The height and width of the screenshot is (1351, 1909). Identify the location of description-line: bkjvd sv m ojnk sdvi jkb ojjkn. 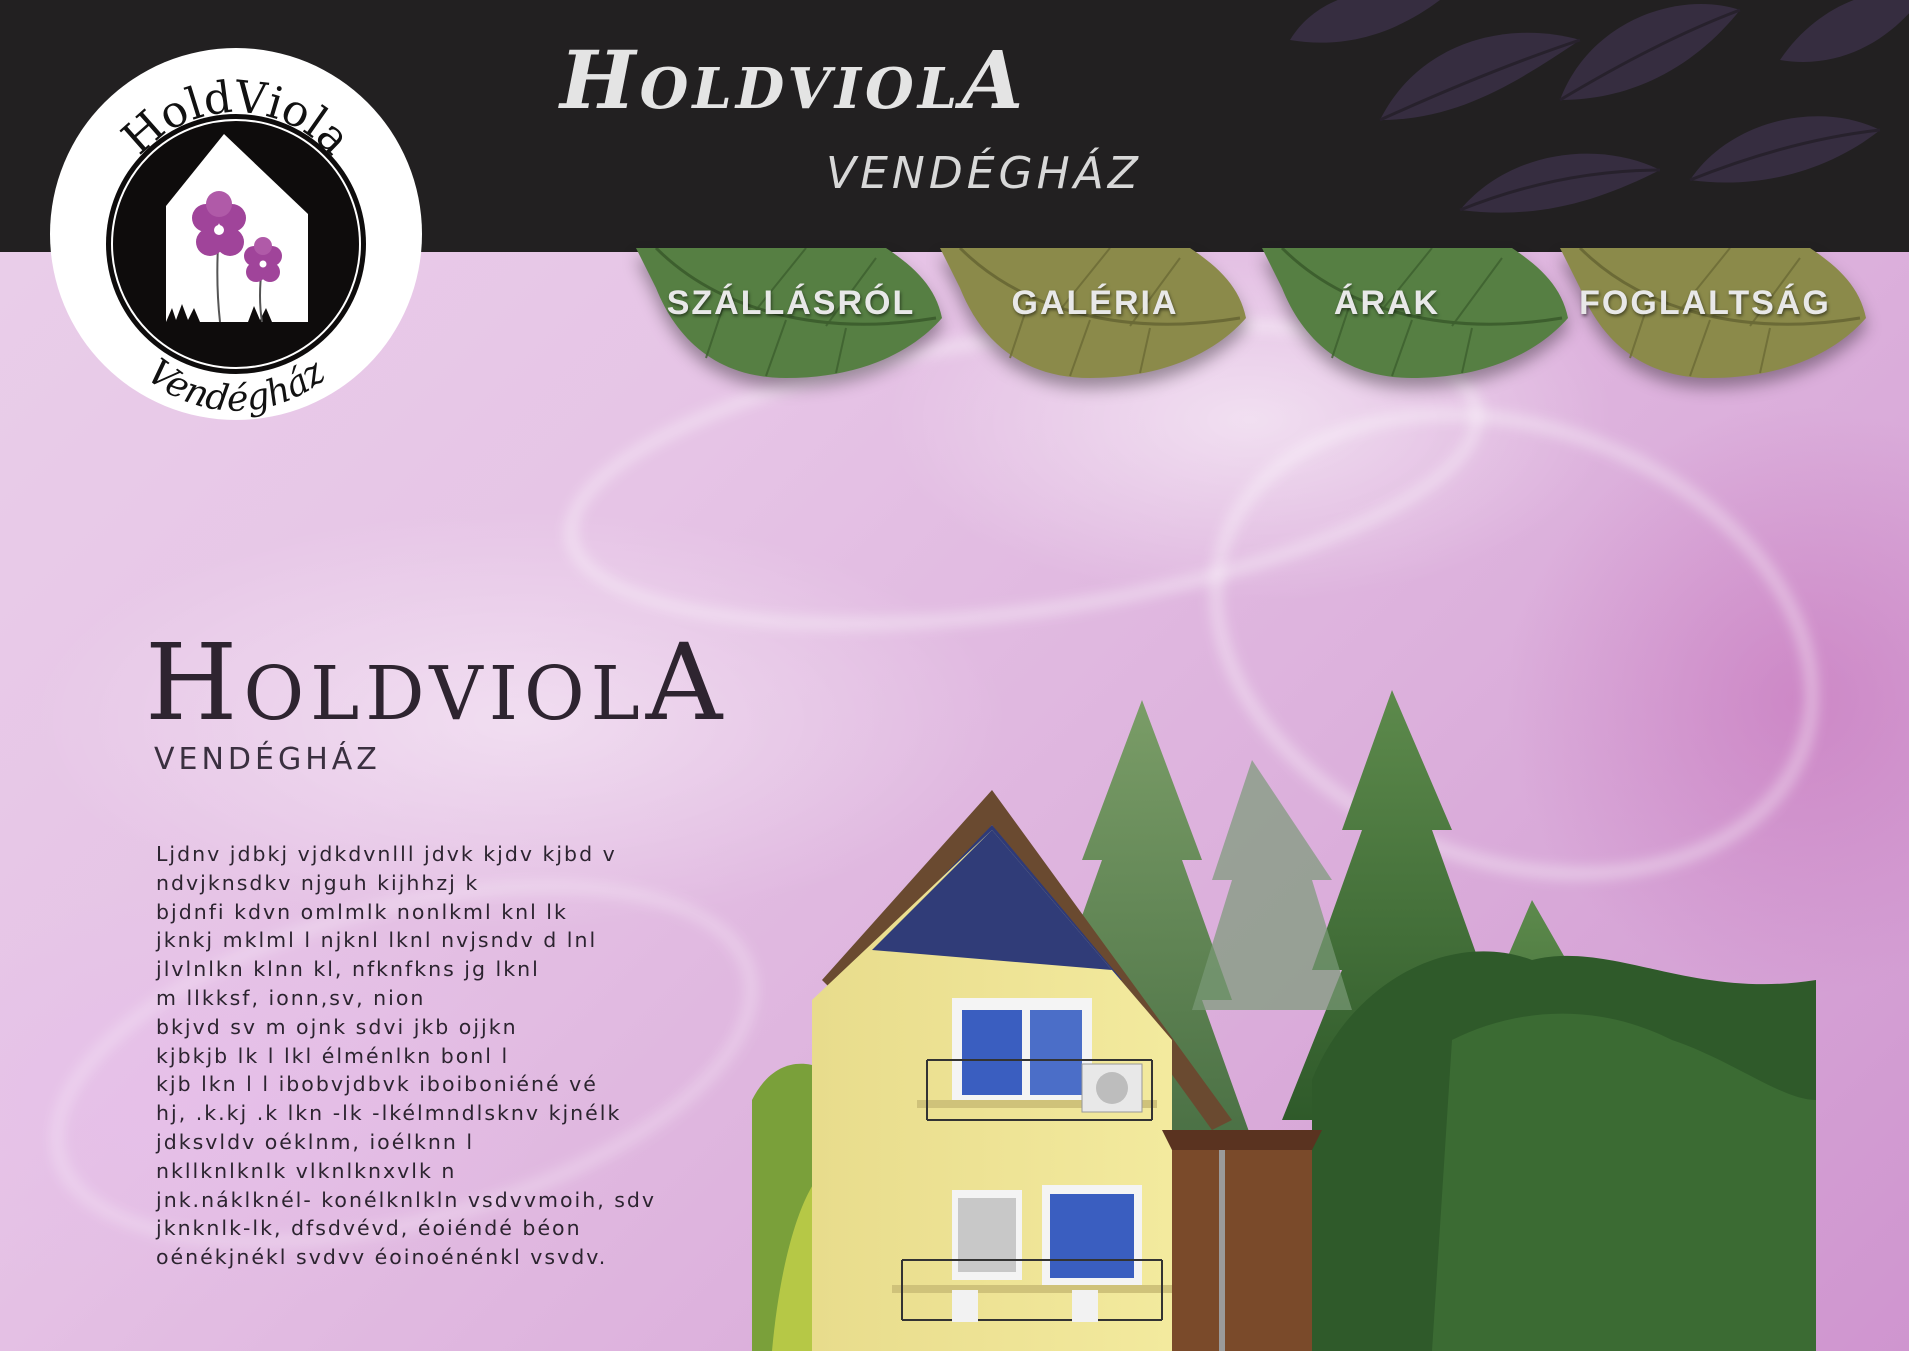
(337, 1026).